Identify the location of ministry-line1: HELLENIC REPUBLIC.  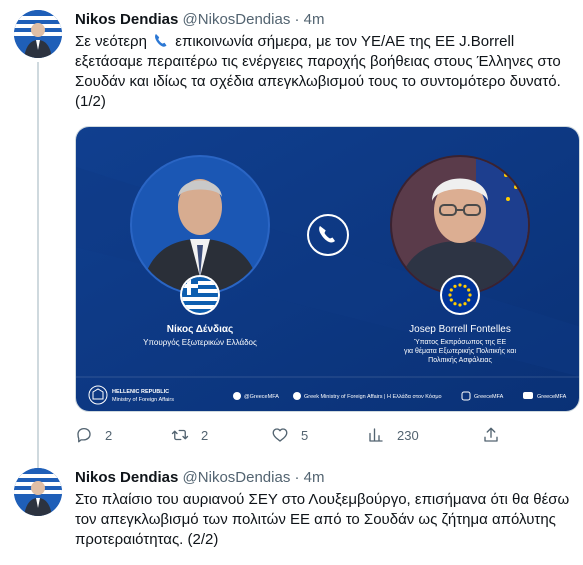
(140, 392).